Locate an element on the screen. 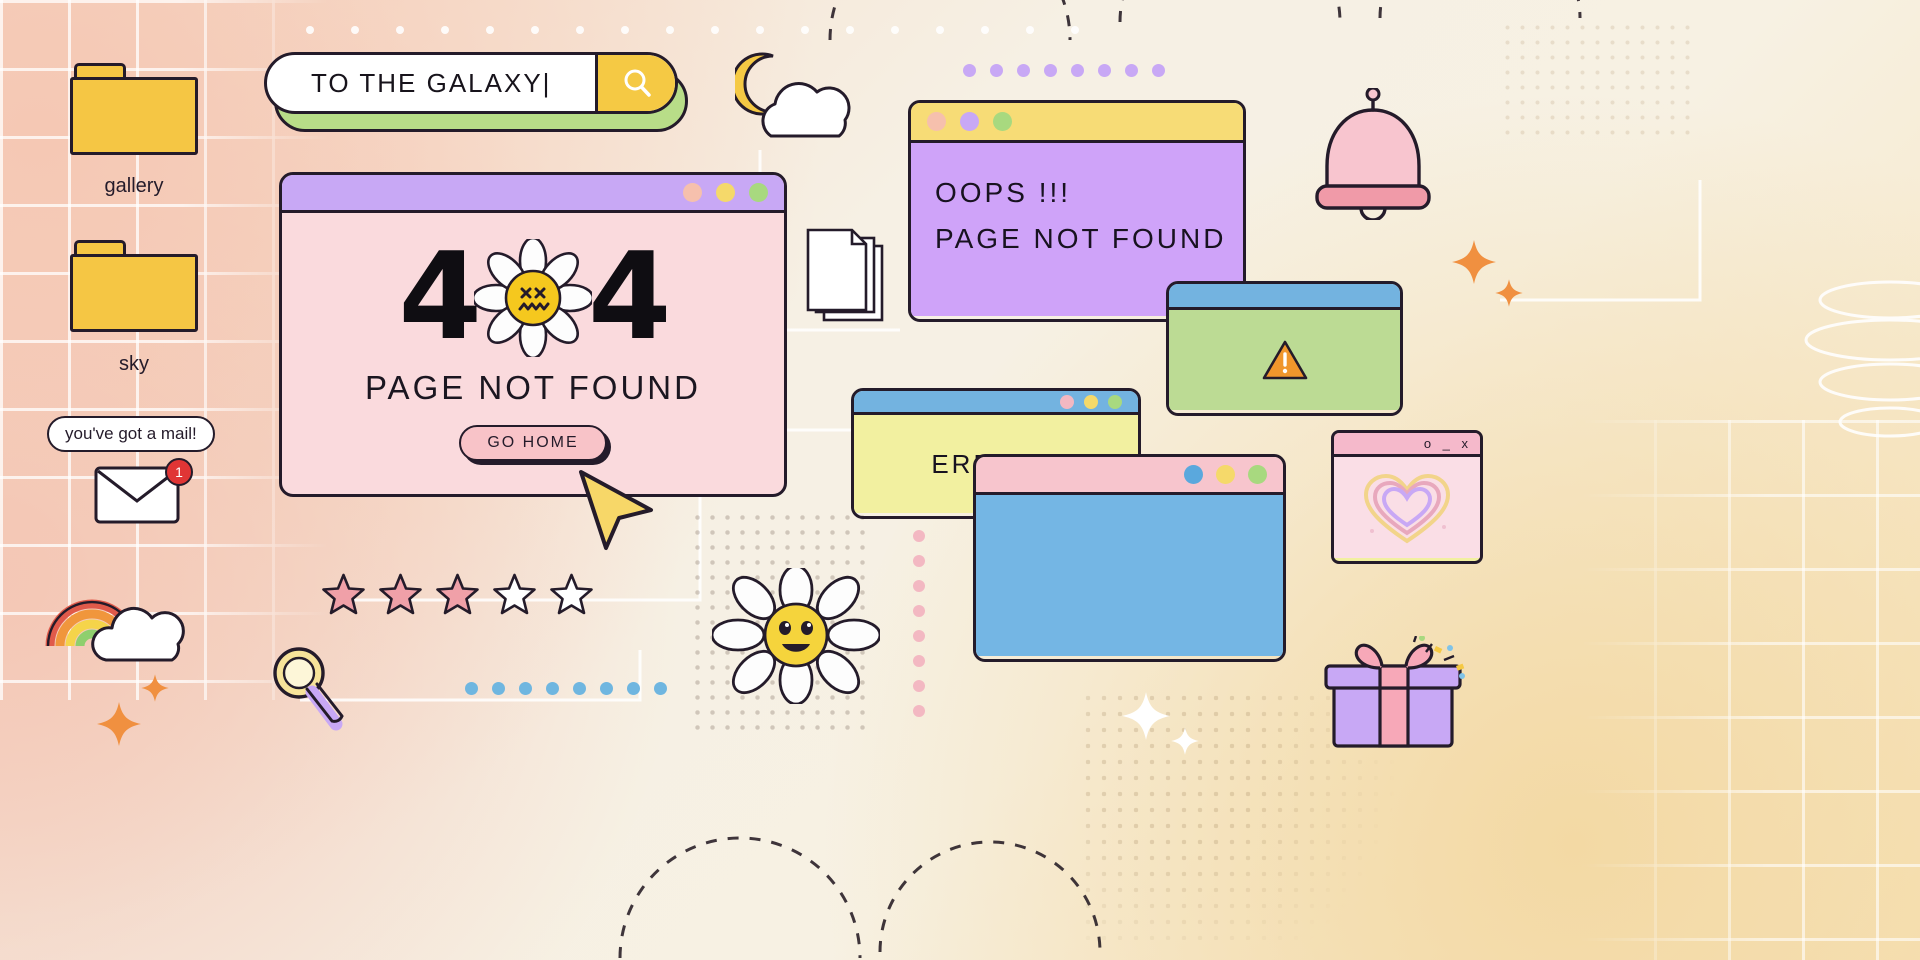  moon-cloud-icon is located at coordinates (793, 95).